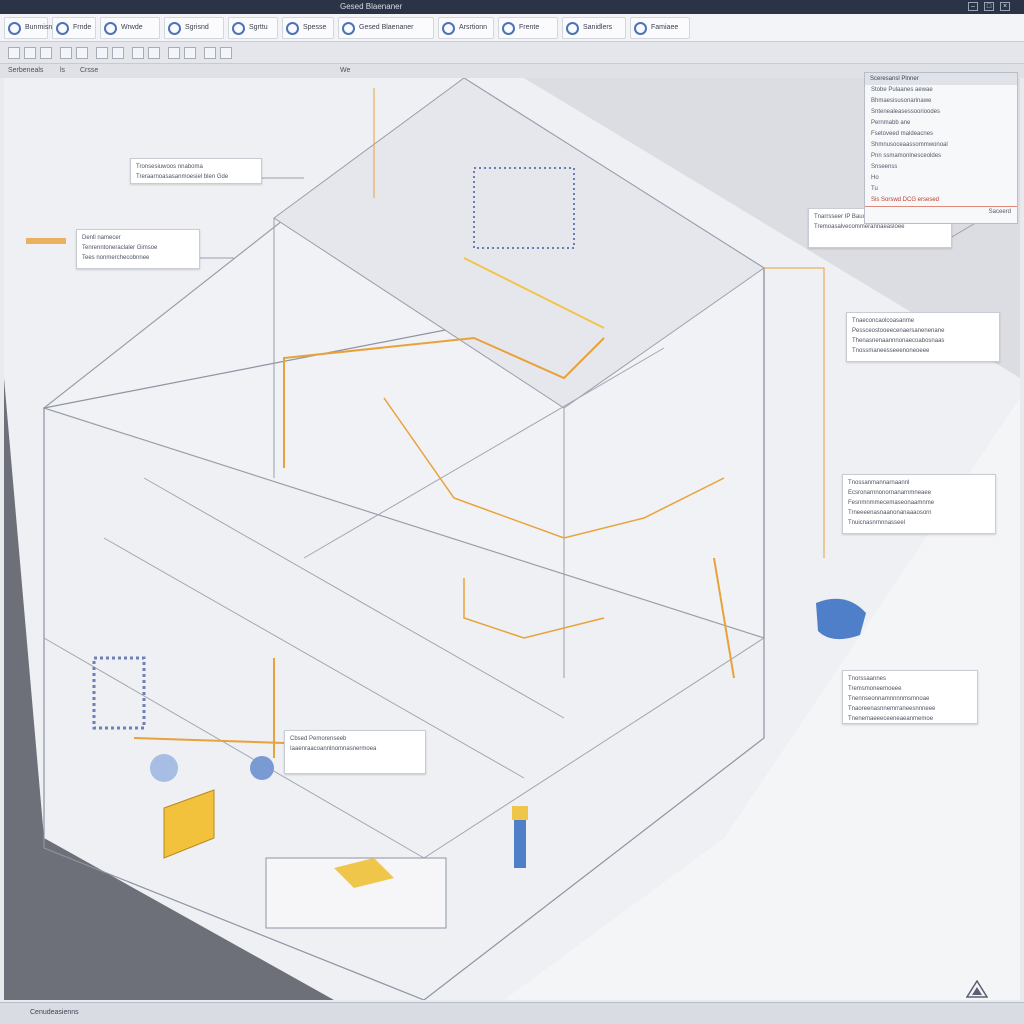 This screenshot has width=1024, height=1024. Describe the element at coordinates (253, 28) in the screenshot. I see `ribbon-button-5: Sgrttu` at that location.